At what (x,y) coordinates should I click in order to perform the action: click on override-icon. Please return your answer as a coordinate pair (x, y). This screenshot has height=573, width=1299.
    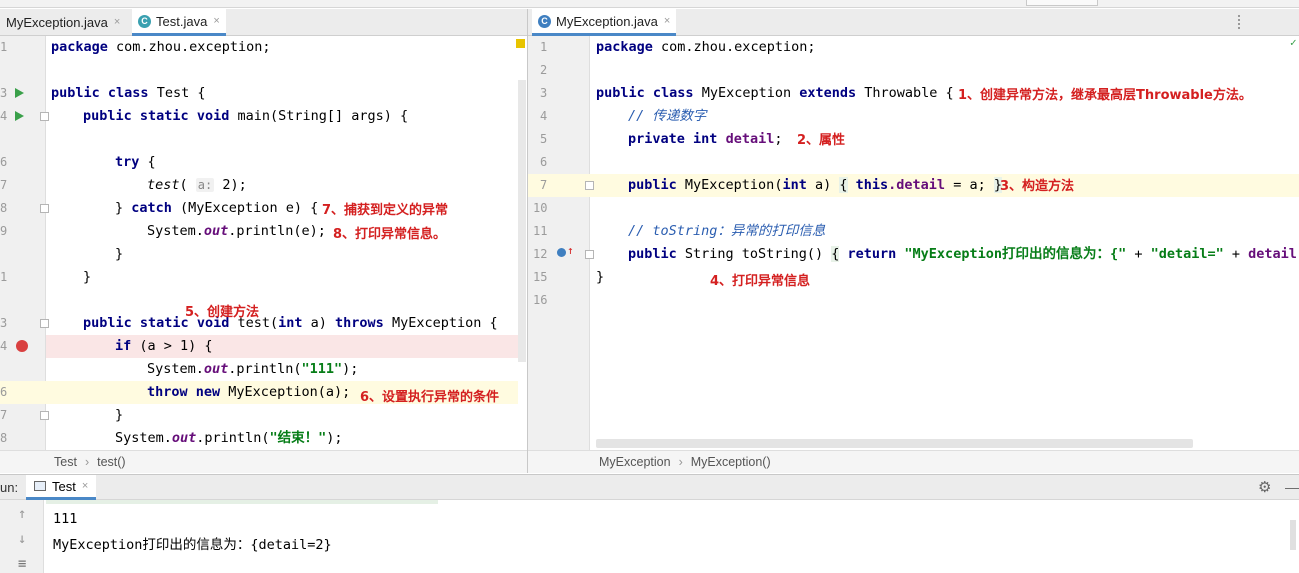
    Looking at the image, I should click on (561, 252).